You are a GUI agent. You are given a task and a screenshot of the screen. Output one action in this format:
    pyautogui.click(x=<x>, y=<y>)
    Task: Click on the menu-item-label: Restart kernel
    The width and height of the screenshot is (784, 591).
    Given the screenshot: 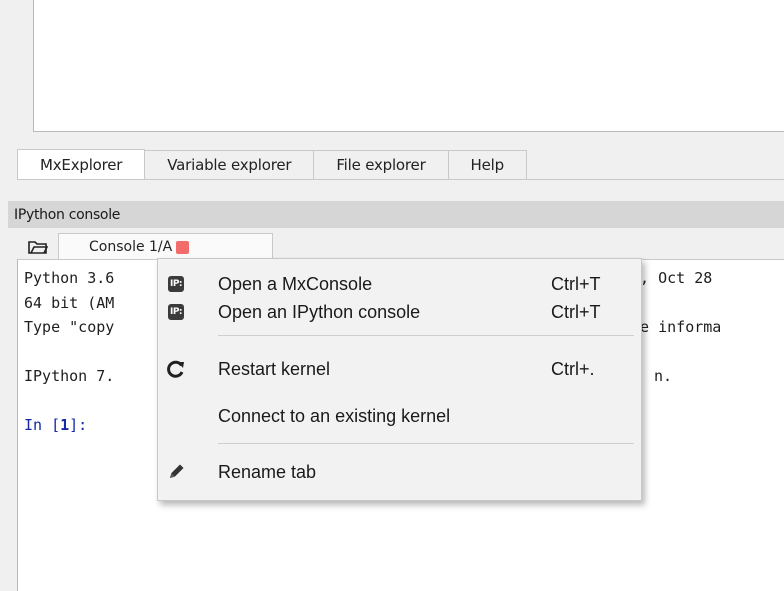 What is the action you would take?
    pyautogui.click(x=274, y=368)
    